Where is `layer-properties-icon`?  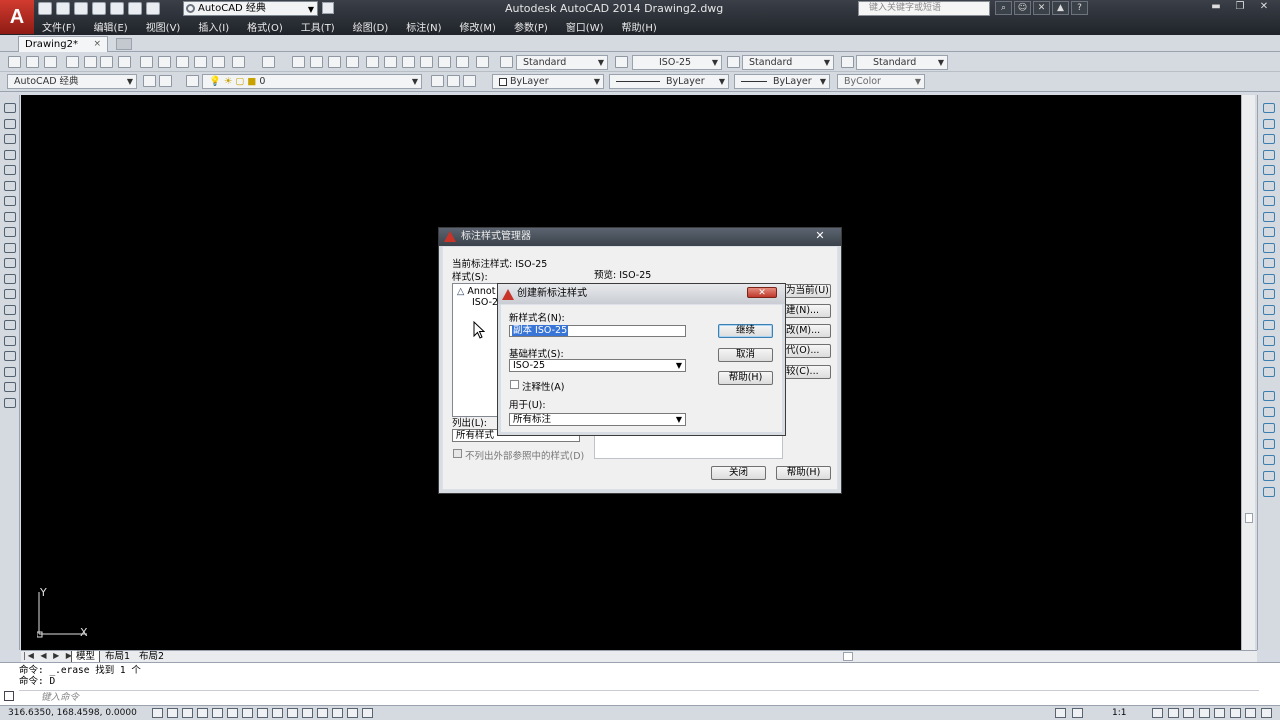
layer-properties-icon is located at coordinates (165, 81).